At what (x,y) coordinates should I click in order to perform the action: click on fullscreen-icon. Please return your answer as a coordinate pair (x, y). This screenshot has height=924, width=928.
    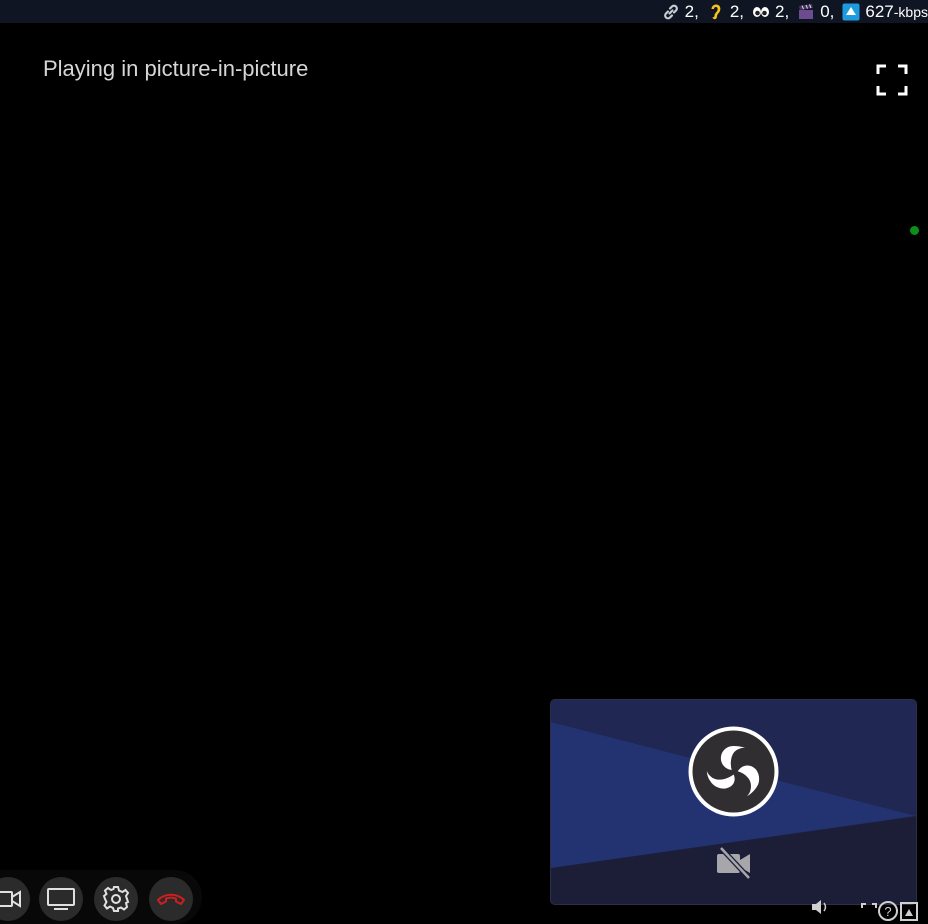
    Looking at the image, I should click on (892, 80).